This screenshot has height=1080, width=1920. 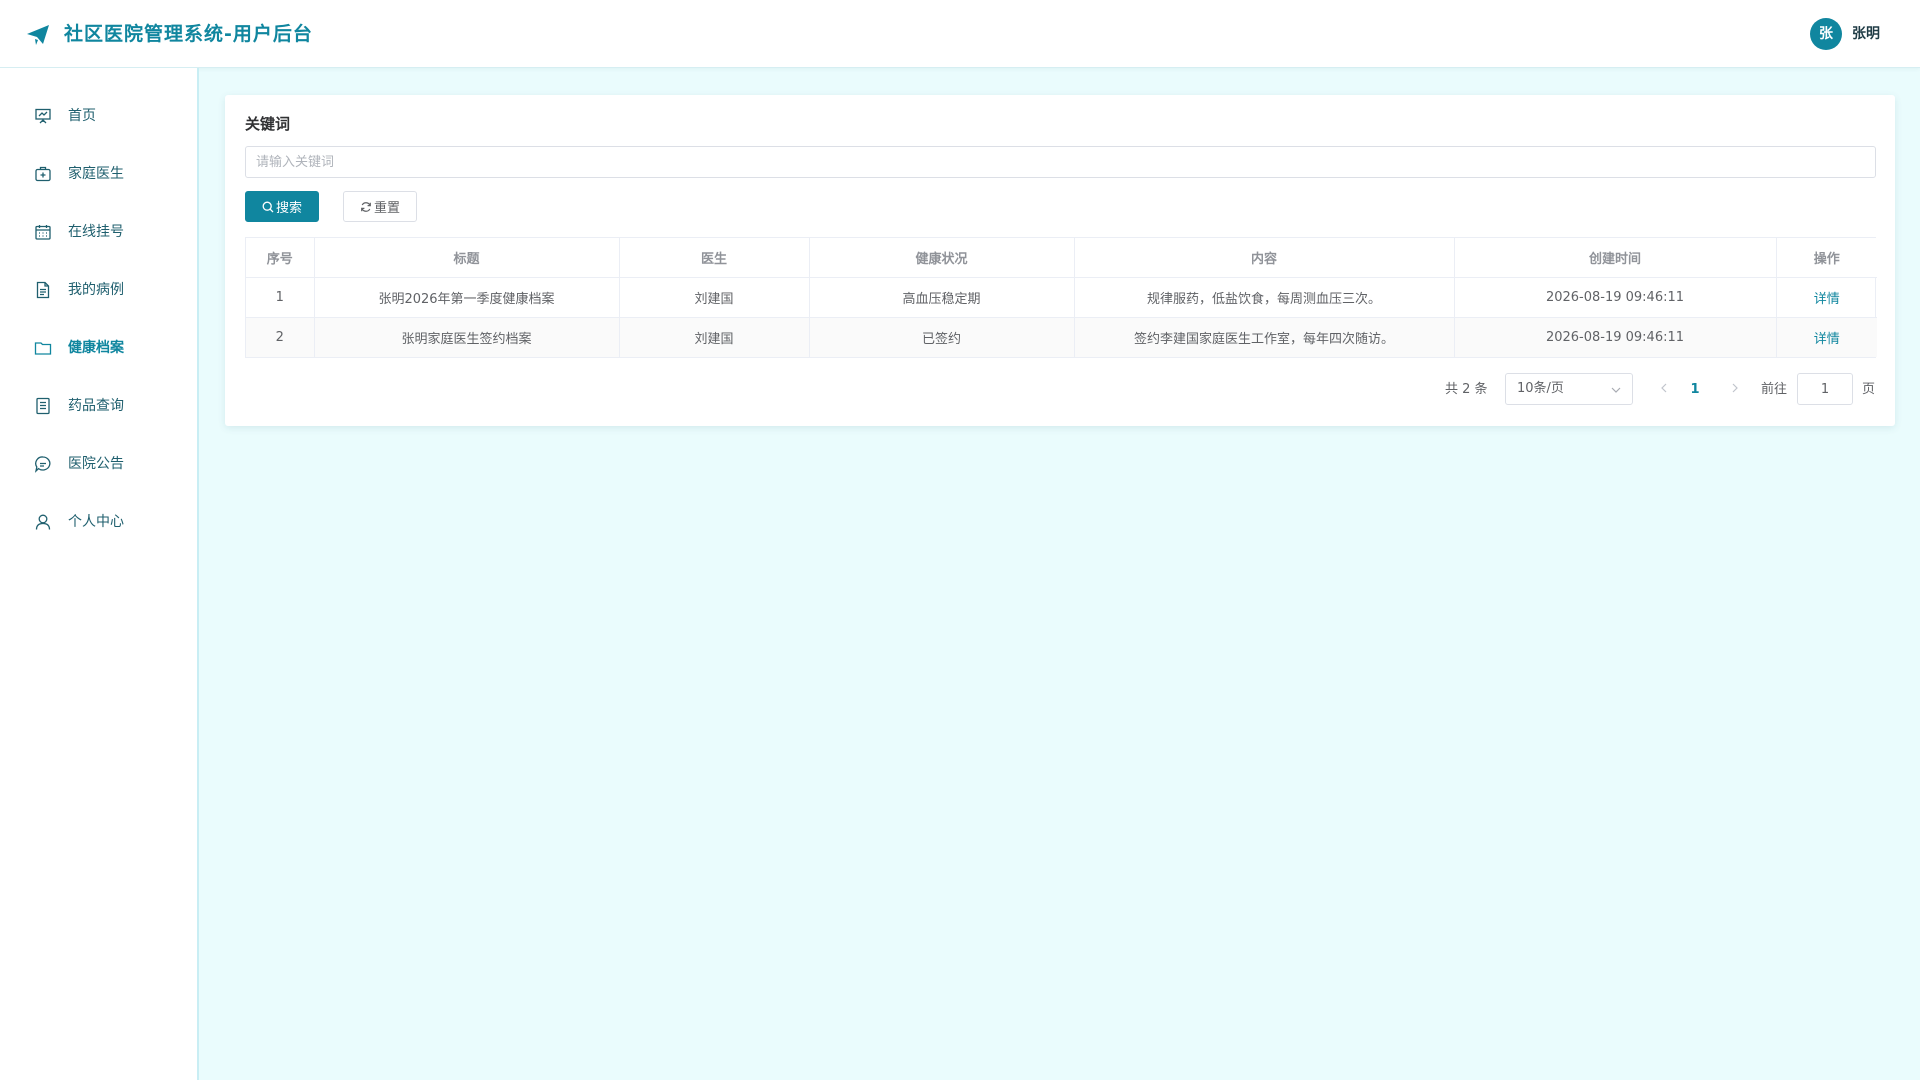 What do you see at coordinates (1060, 162) in the screenshot?
I see `keyword-input` at bounding box center [1060, 162].